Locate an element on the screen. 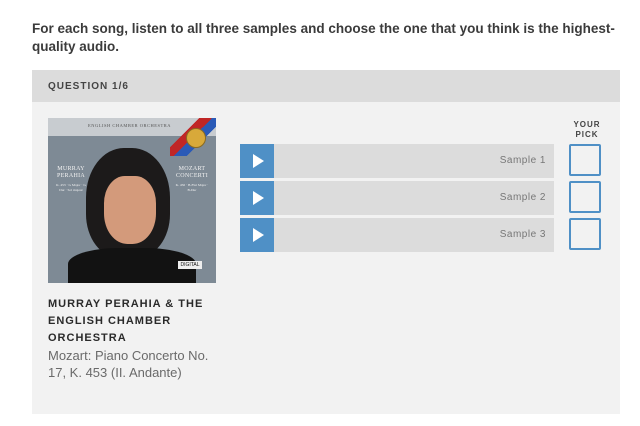 This screenshot has height=426, width=640. sample-row-1: Sample 1 is located at coordinates (397, 161).